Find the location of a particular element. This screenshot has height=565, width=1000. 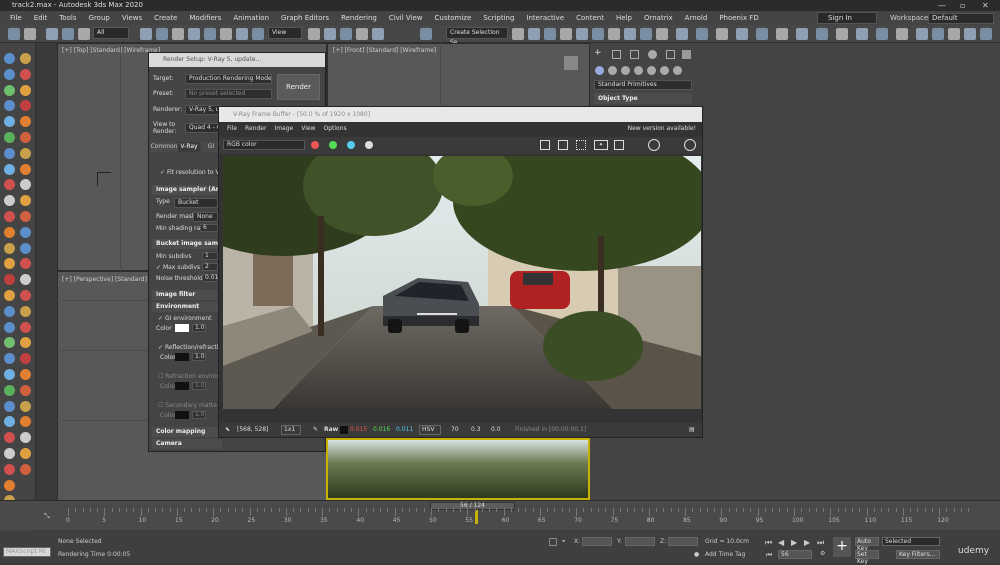

phoenix-particle-icon is located at coordinates (970, 34).